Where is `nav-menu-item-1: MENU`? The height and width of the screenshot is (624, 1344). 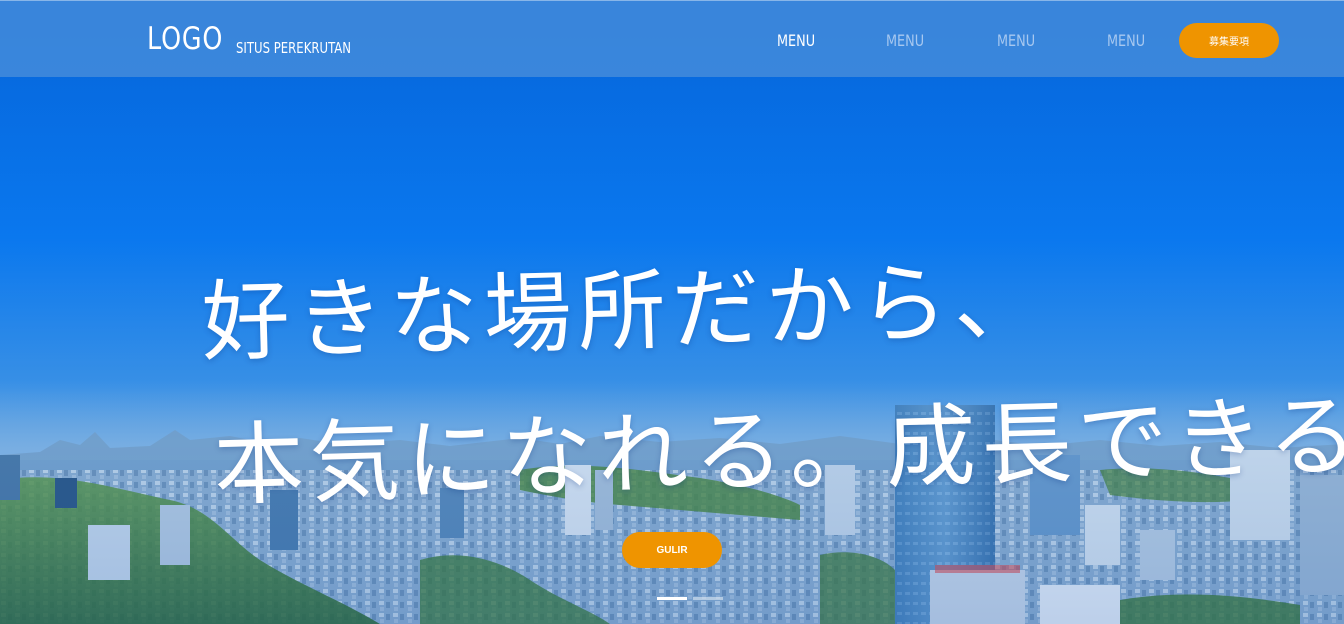 nav-menu-item-1: MENU is located at coordinates (796, 40).